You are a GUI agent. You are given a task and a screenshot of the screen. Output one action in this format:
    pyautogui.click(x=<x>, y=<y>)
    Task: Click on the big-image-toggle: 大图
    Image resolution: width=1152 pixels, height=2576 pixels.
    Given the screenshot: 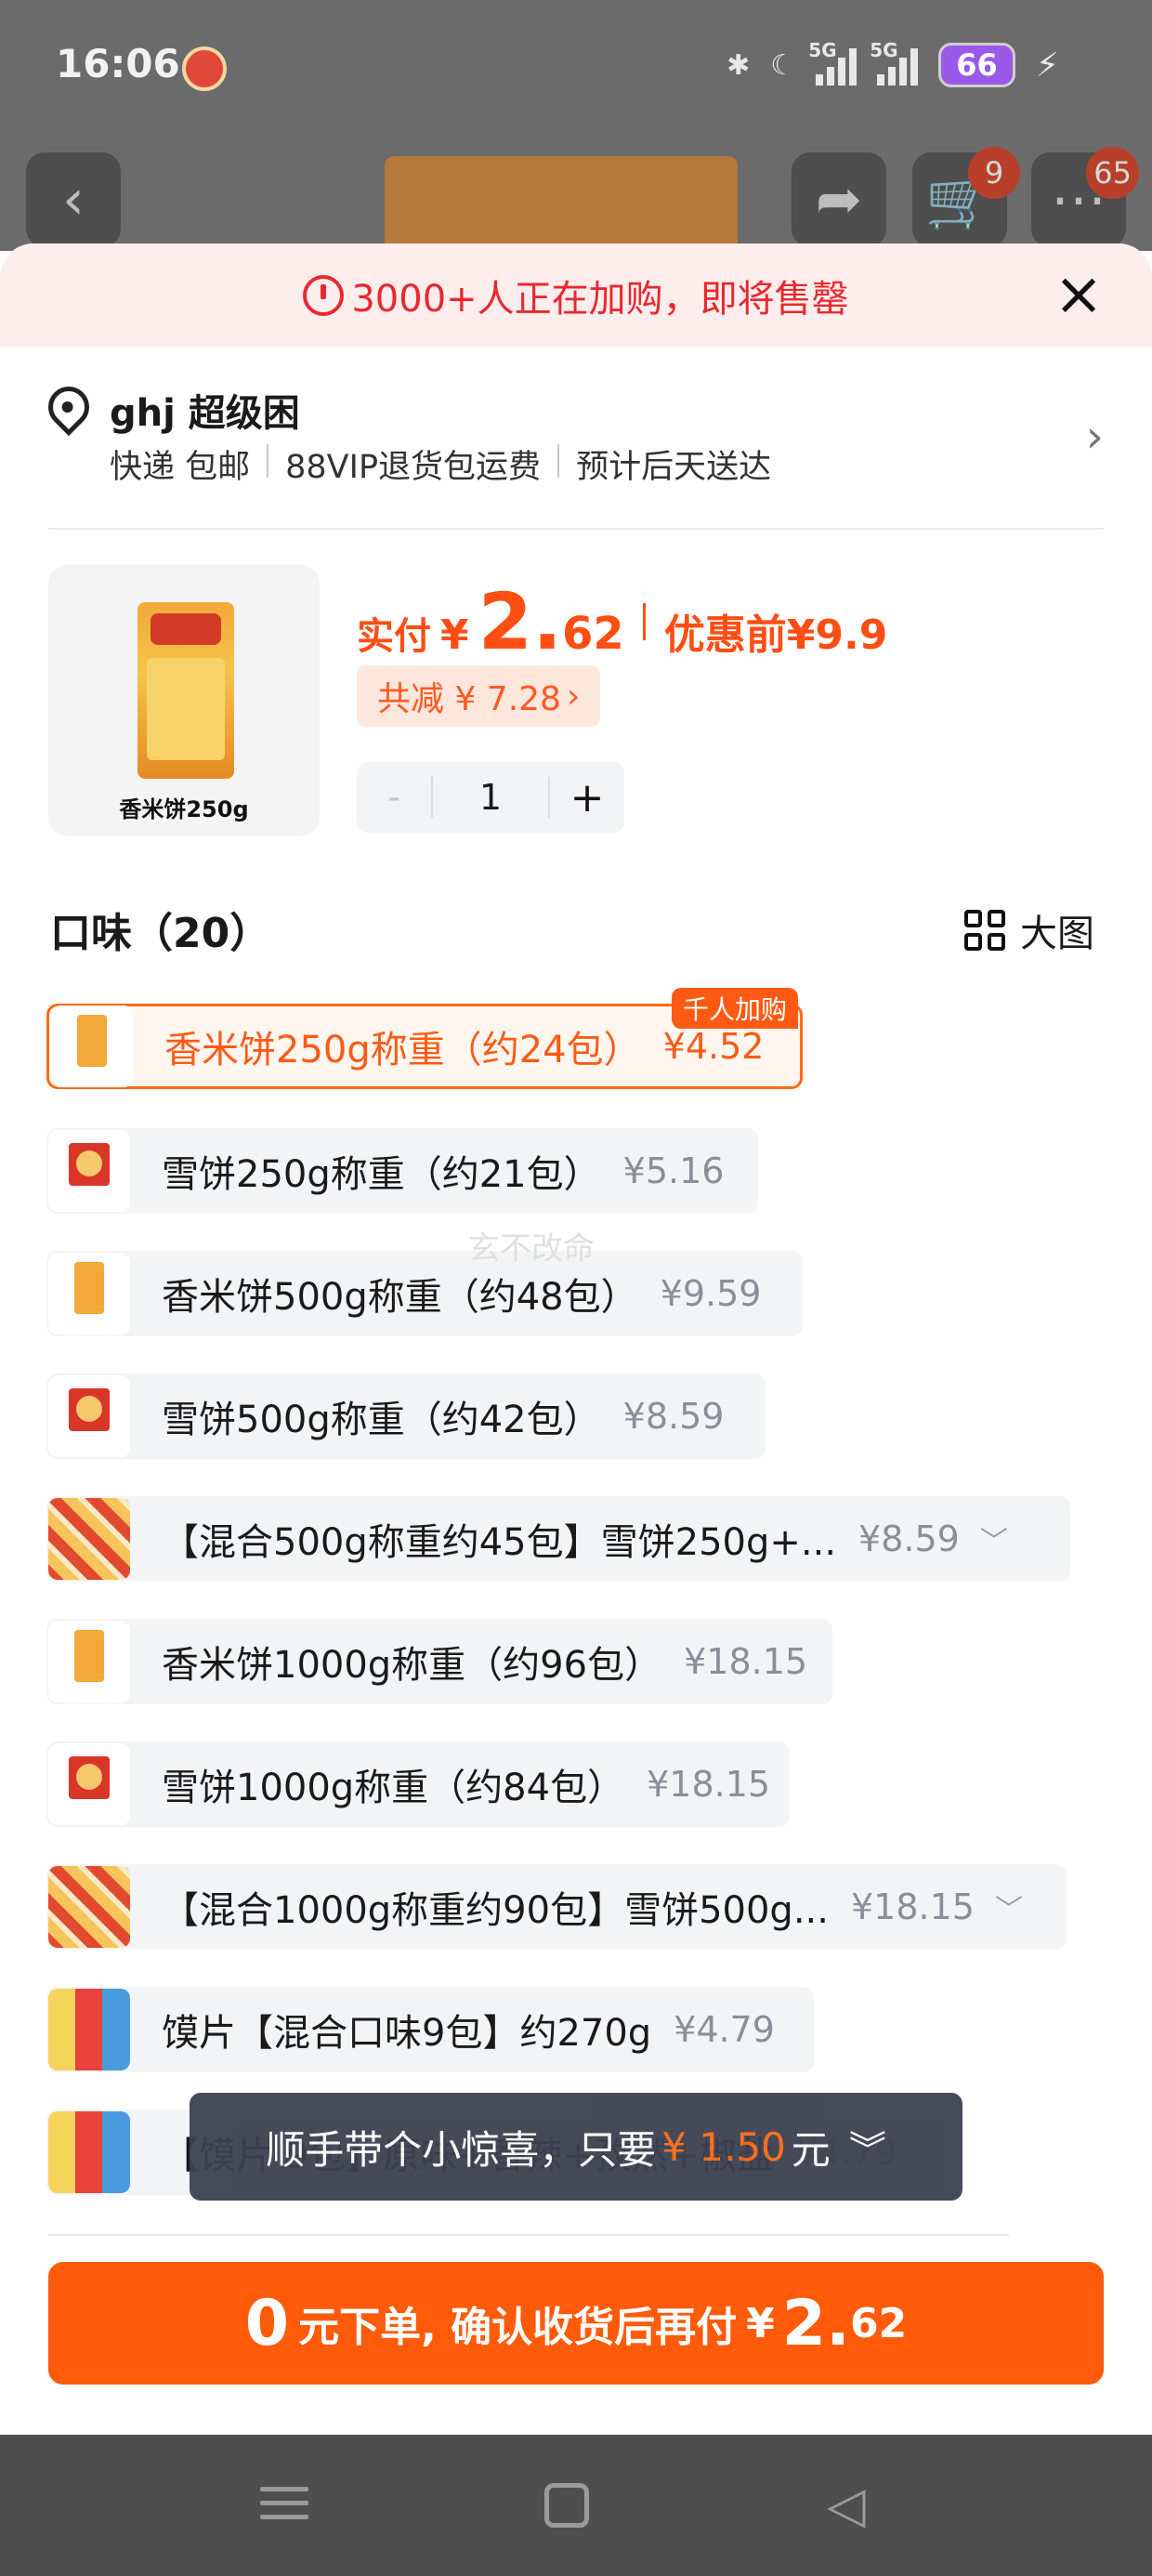 What is the action you would take?
    pyautogui.click(x=1029, y=930)
    